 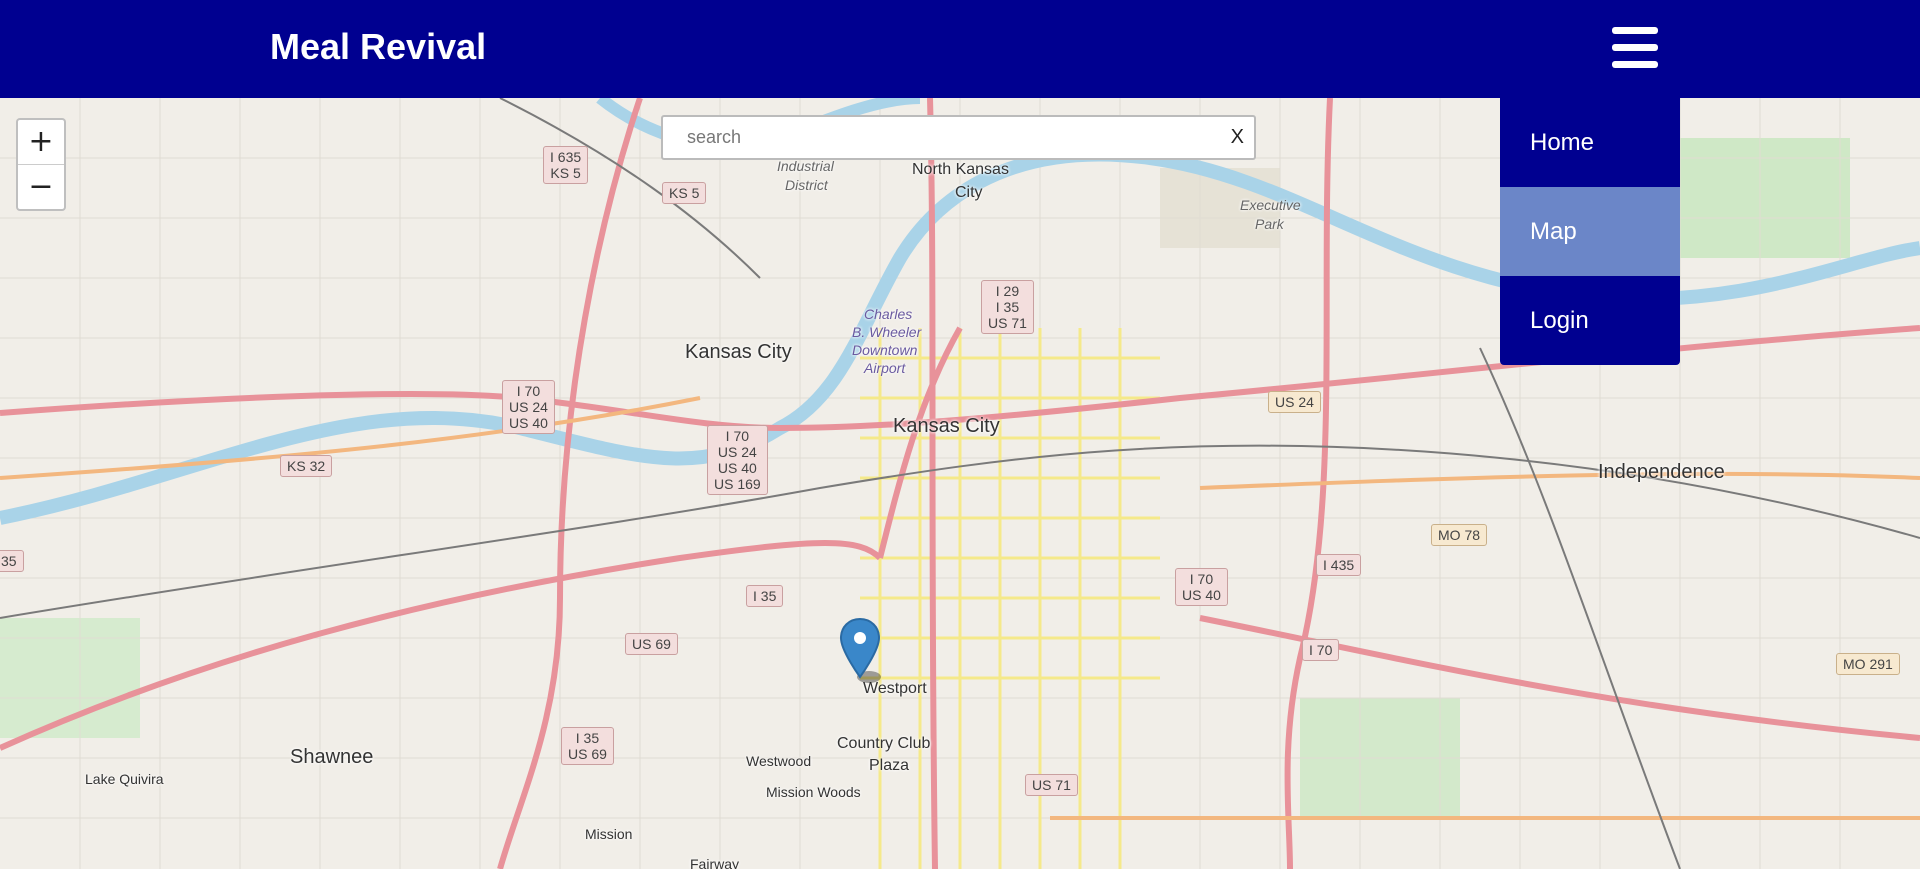 I want to click on place-label-airport-2: B. Wheeler, so click(x=887, y=332).